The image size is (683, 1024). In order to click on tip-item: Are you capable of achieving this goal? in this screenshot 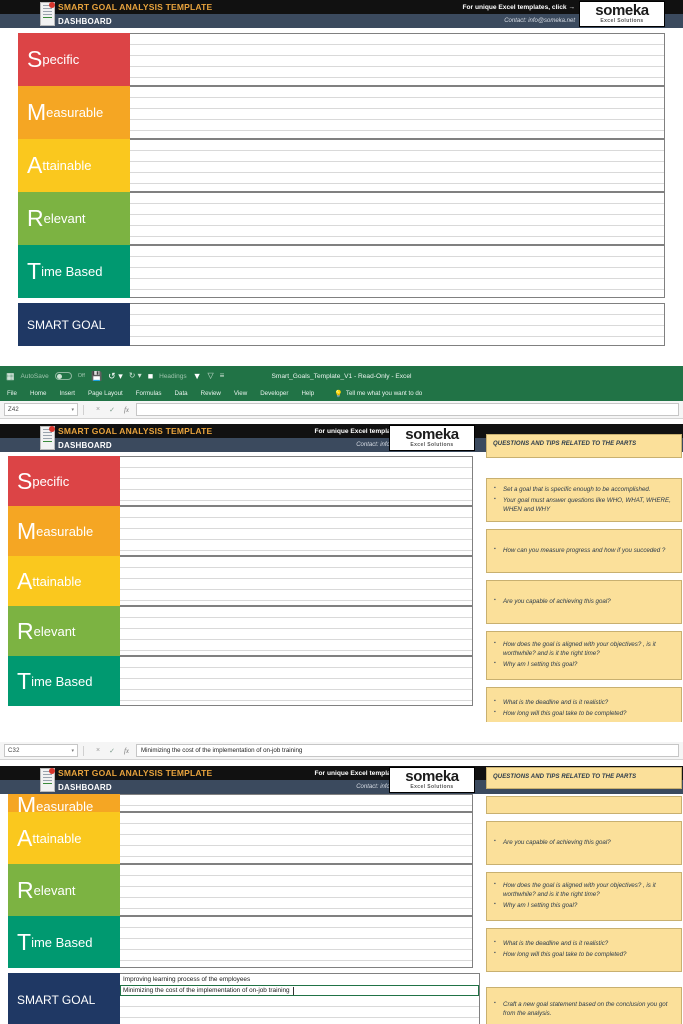, I will do `click(584, 602)`.